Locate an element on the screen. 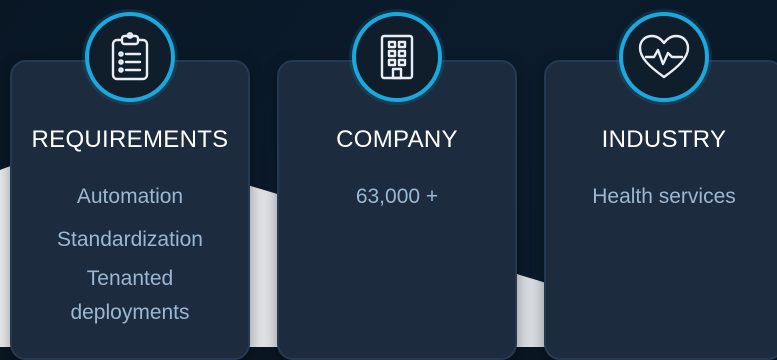  card-items: 63,000 + is located at coordinates (397, 201).